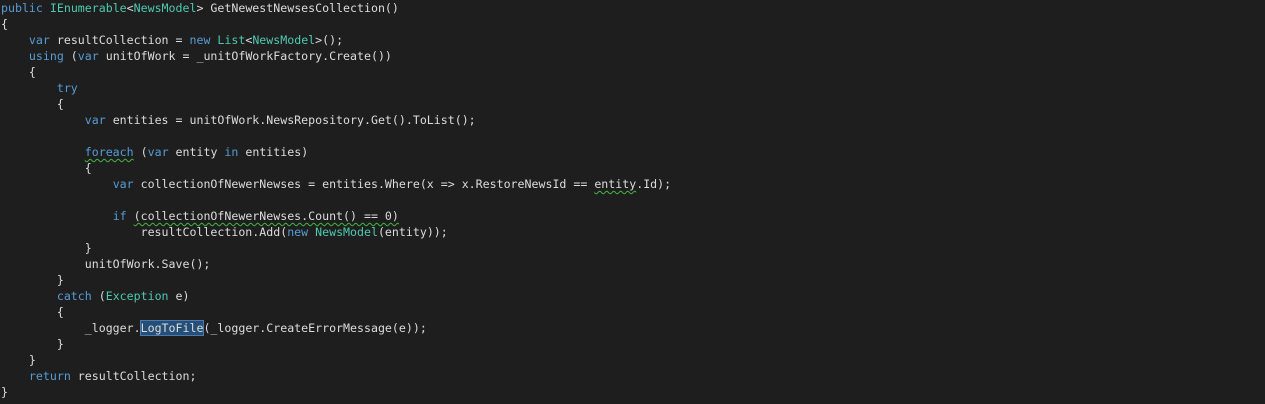  I want to click on code-token: LogToFile, so click(172, 328).